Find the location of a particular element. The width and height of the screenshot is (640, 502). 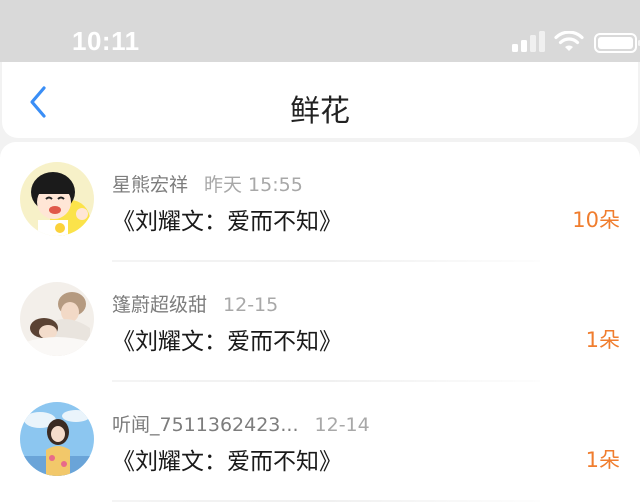

flower-count: 10朵 is located at coordinates (596, 220).